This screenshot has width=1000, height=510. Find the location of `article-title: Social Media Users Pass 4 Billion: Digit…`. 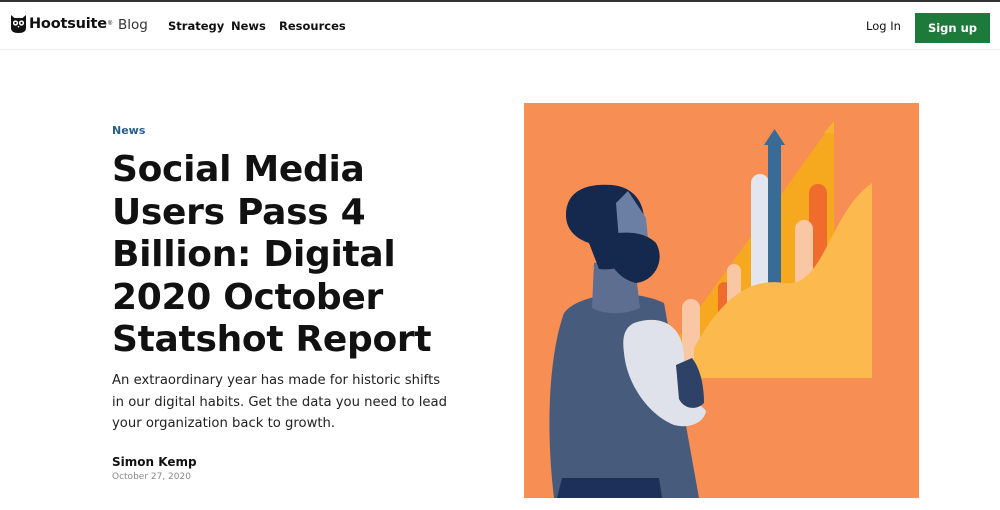

article-title: Social Media Users Pass 4 Billion: Digit… is located at coordinates (272, 254).